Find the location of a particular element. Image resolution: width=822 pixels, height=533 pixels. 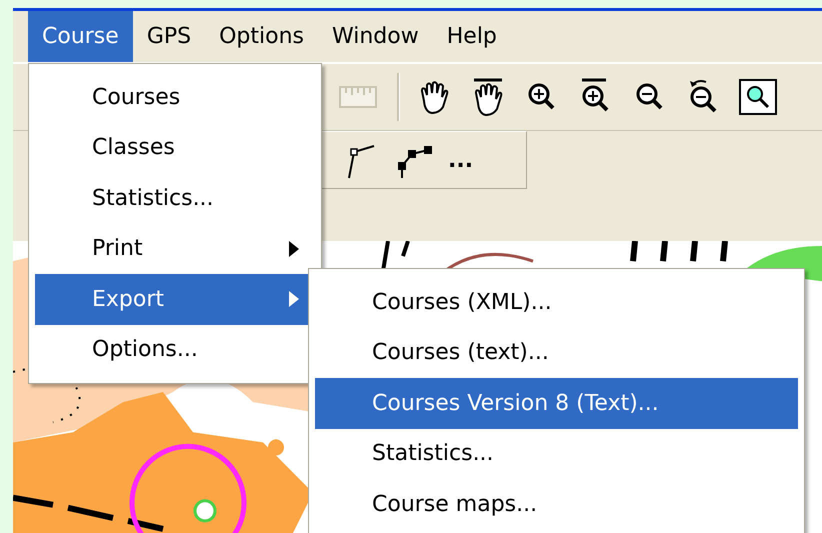

menu-bar-item: Window is located at coordinates (375, 36).